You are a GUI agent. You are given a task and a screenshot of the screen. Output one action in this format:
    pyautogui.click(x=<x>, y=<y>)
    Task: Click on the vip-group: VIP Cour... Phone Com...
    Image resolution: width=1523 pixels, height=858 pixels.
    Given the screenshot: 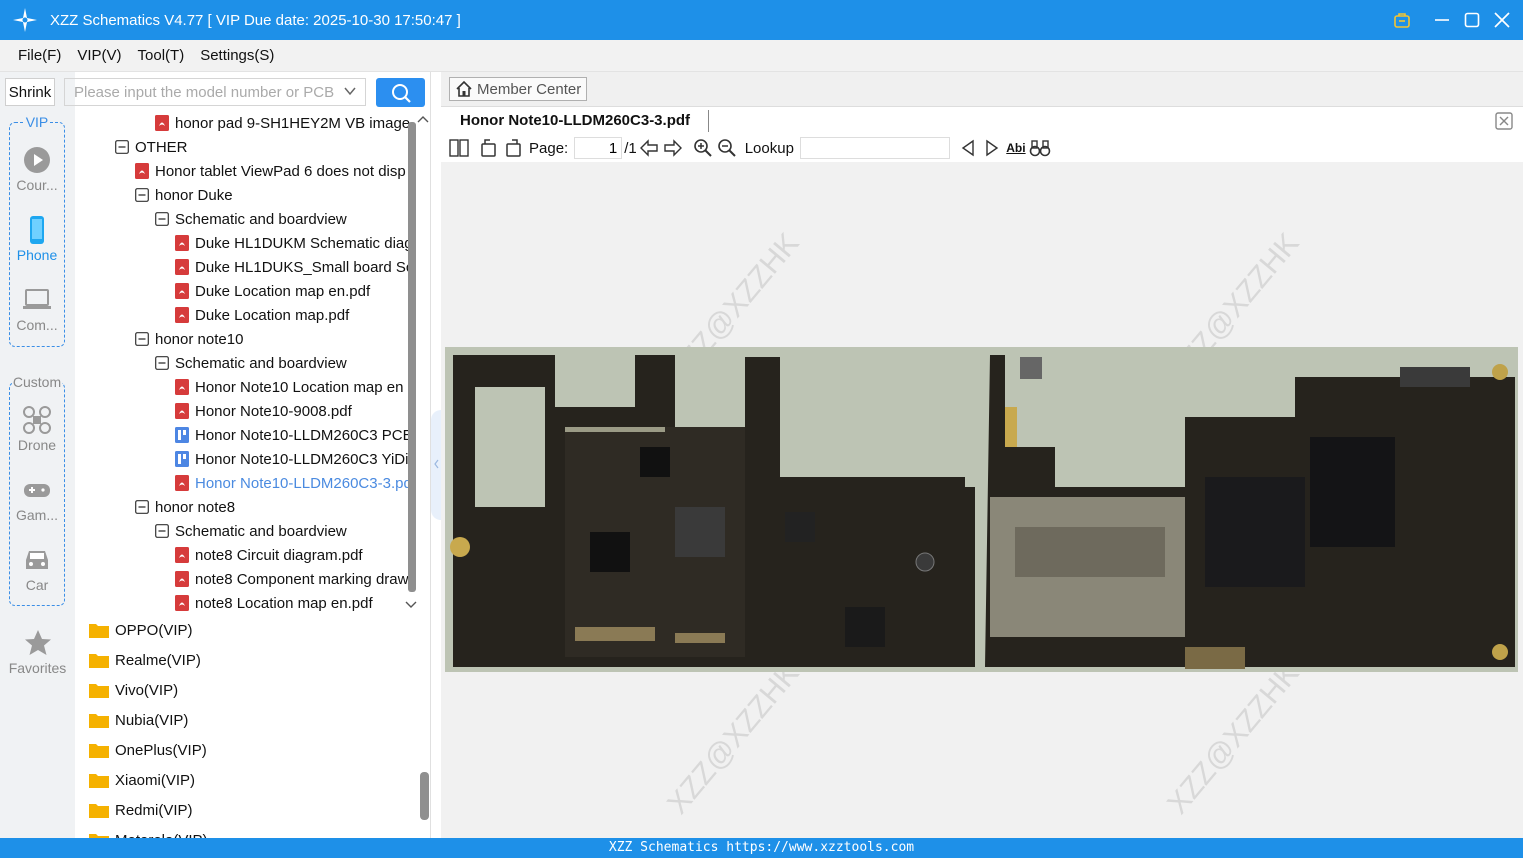 What is the action you would take?
    pyautogui.click(x=37, y=230)
    